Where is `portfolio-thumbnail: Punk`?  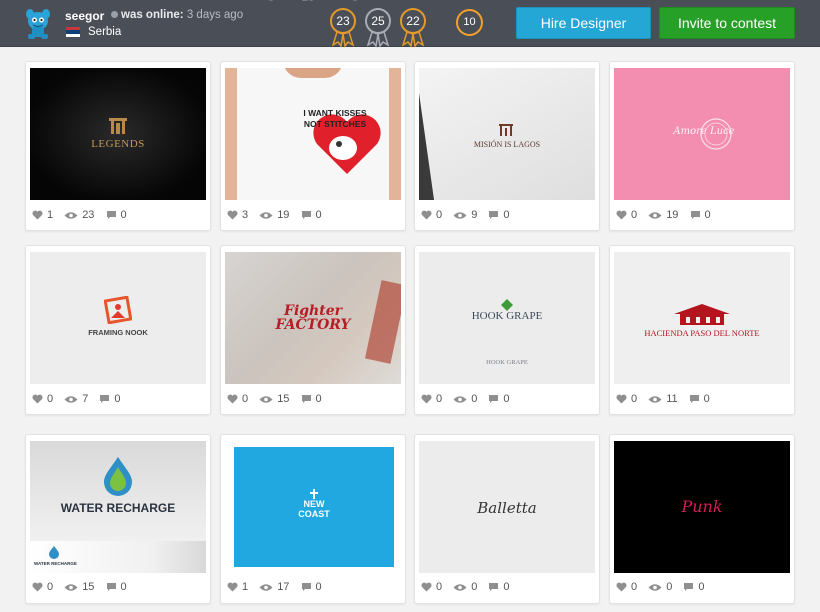
portfolio-thumbnail: Punk is located at coordinates (702, 507).